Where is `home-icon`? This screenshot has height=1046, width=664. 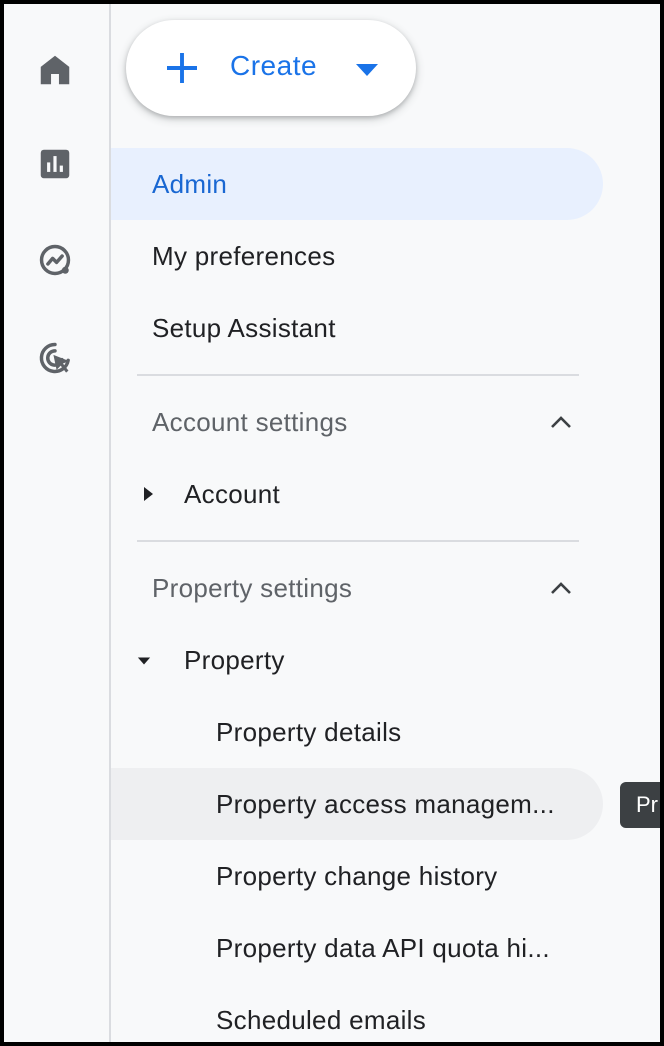
home-icon is located at coordinates (55, 70).